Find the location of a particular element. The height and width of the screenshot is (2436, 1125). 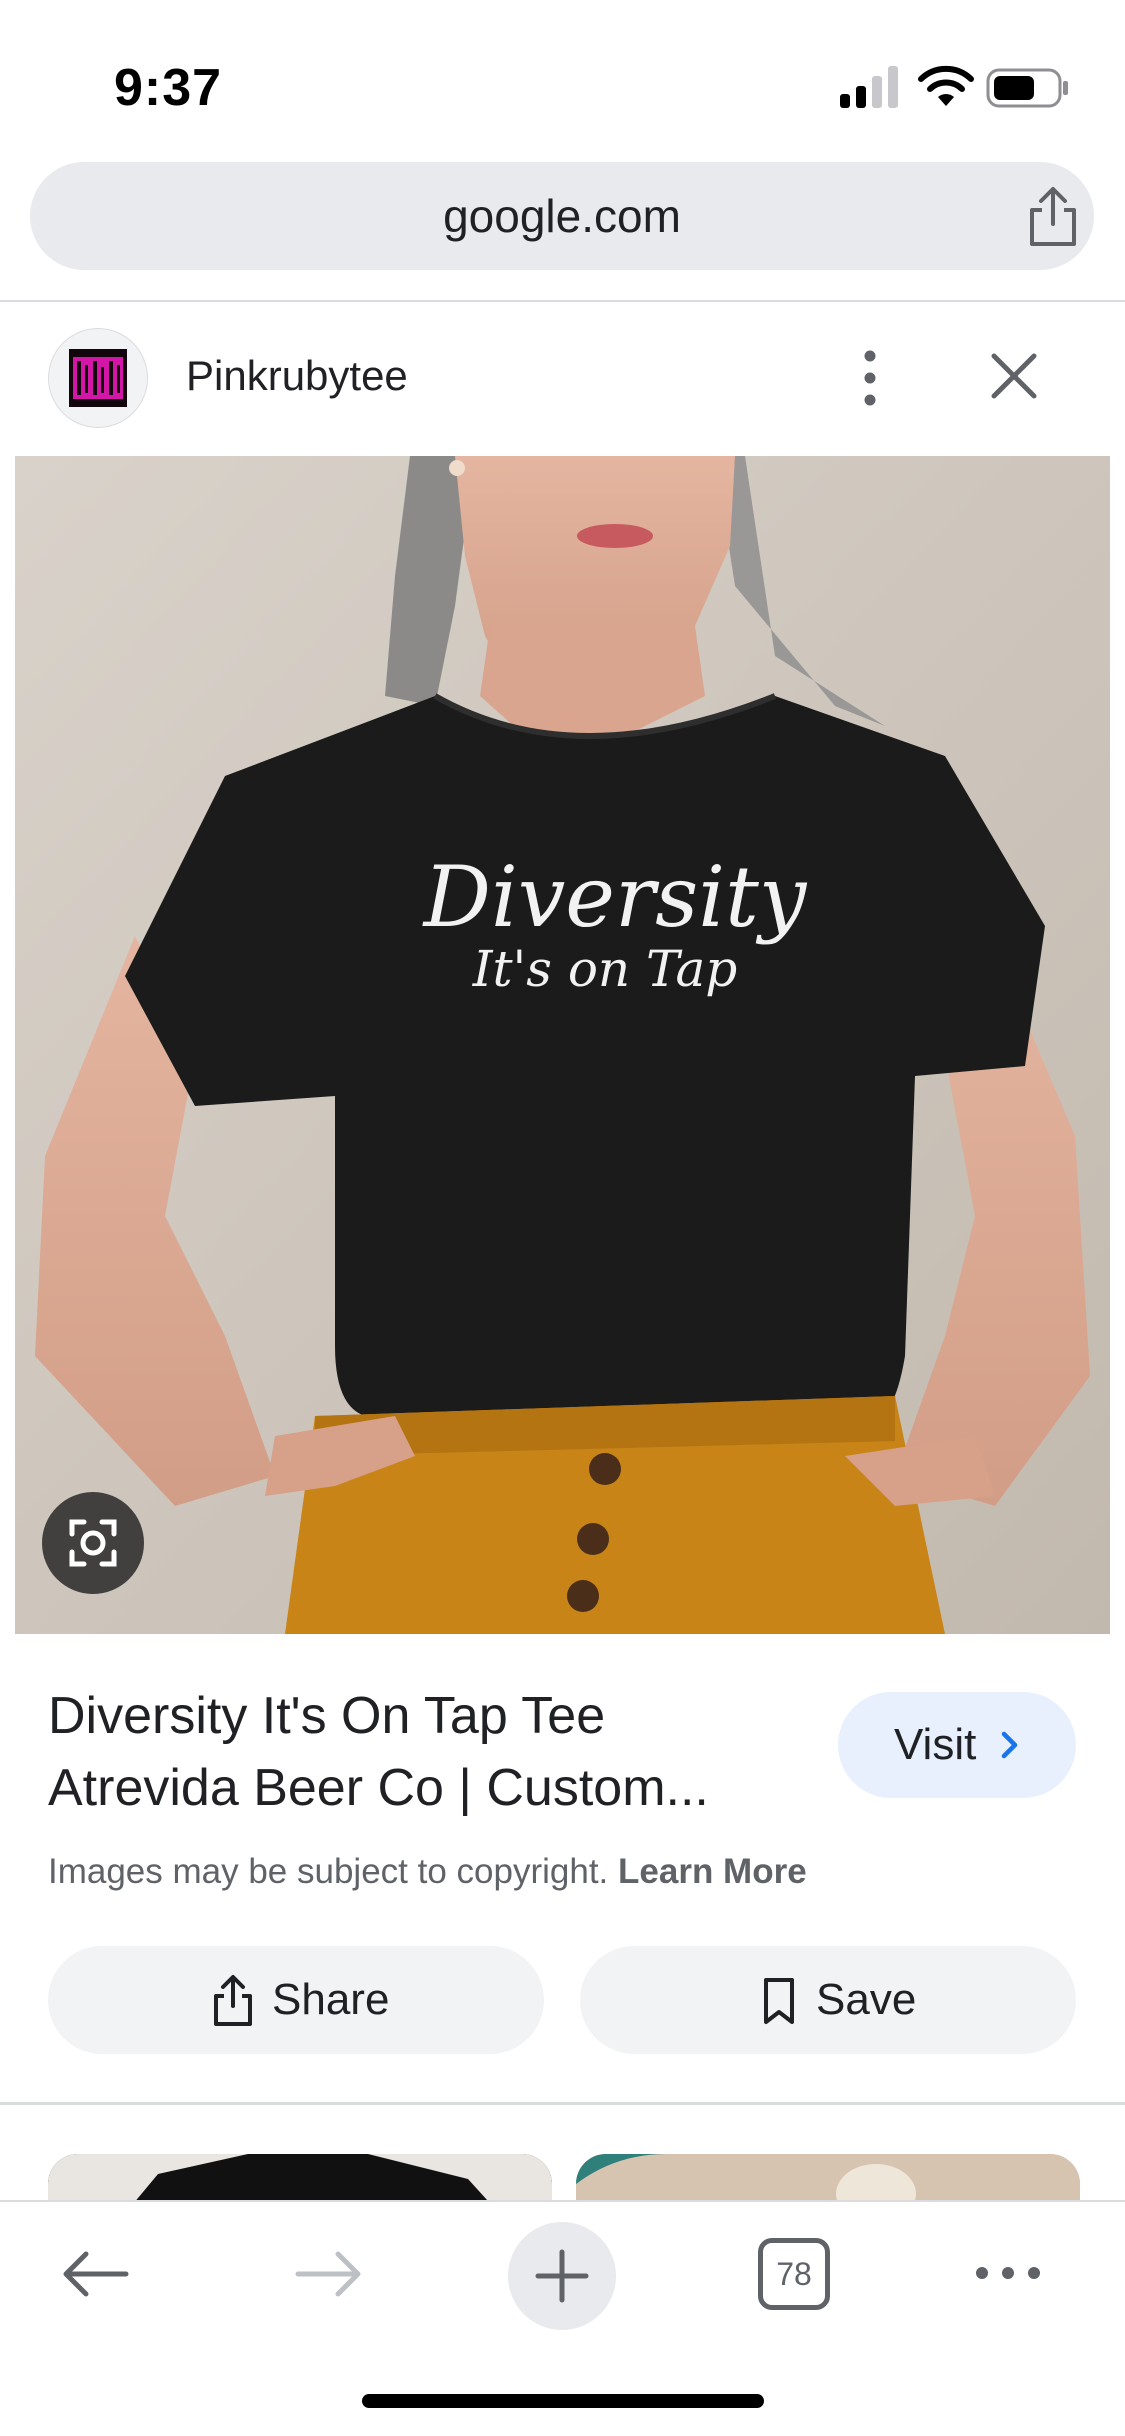

share-label: Share is located at coordinates (331, 1999).